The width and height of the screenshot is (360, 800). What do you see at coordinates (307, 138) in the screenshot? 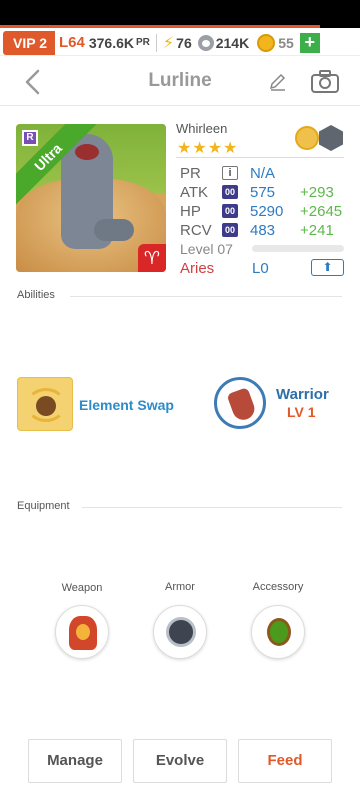
I see `light-element-icon` at bounding box center [307, 138].